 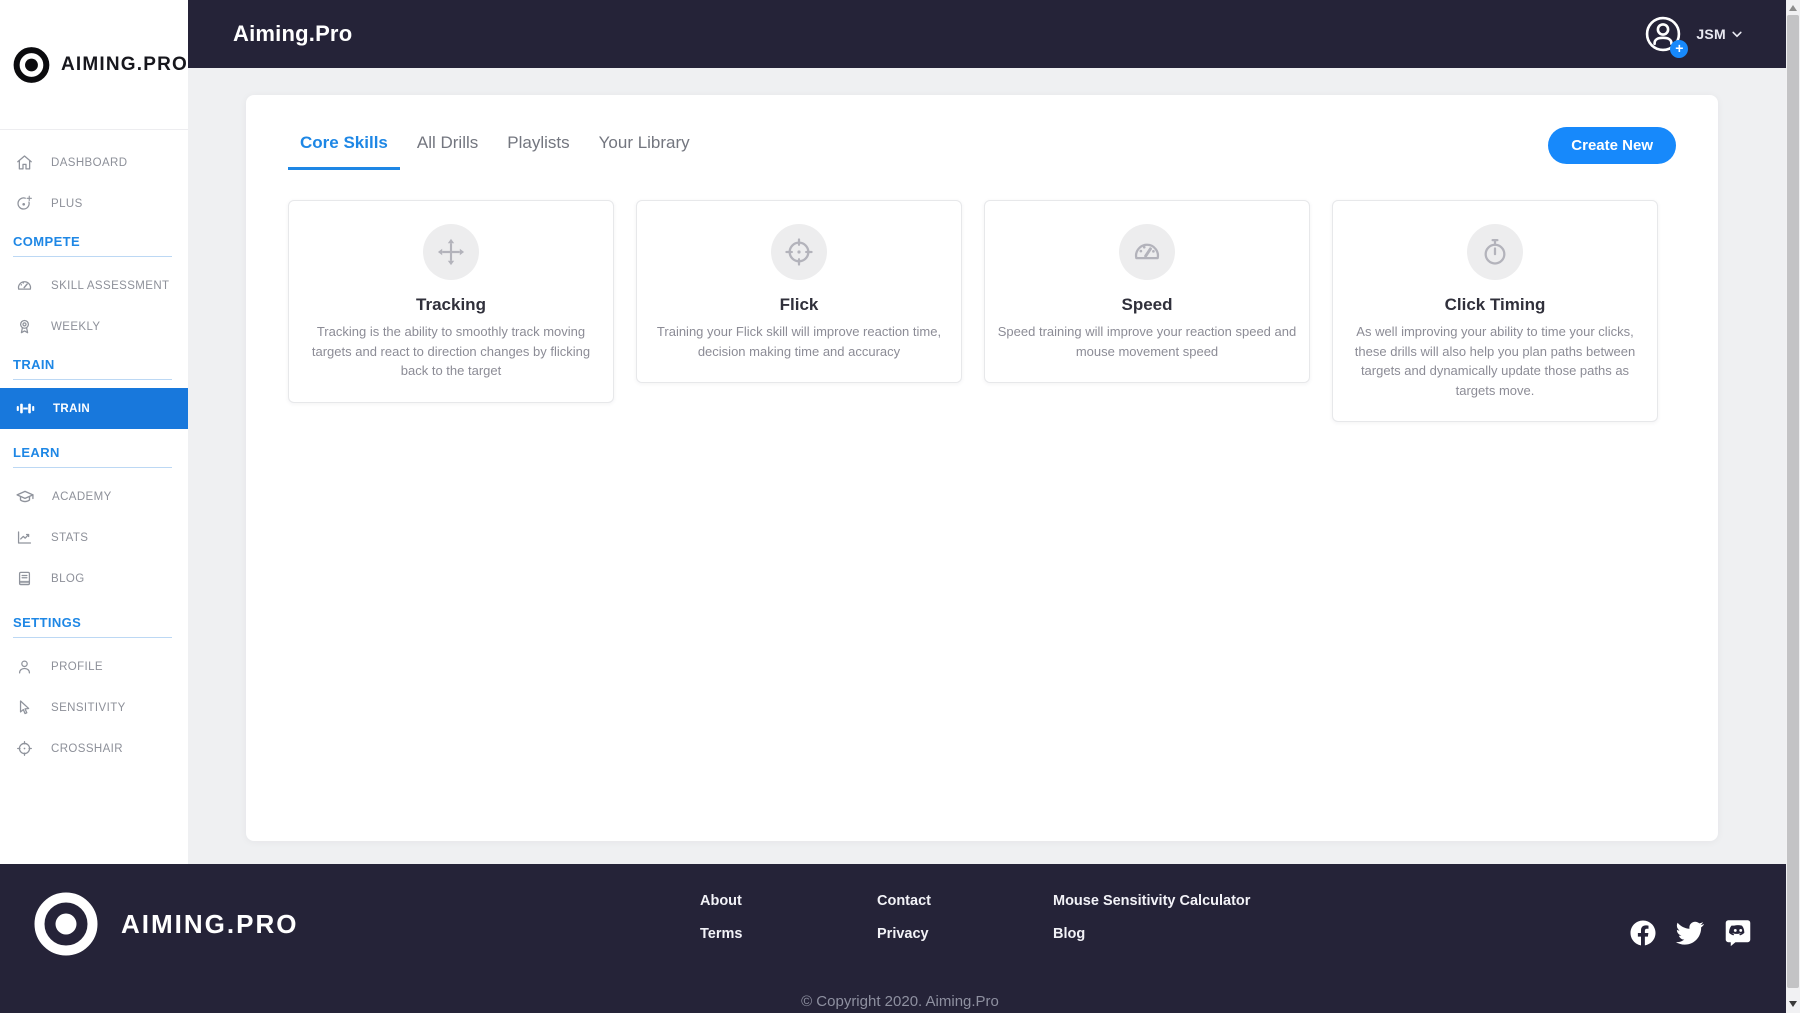 I want to click on tab-all-drills: All Drills, so click(x=447, y=148).